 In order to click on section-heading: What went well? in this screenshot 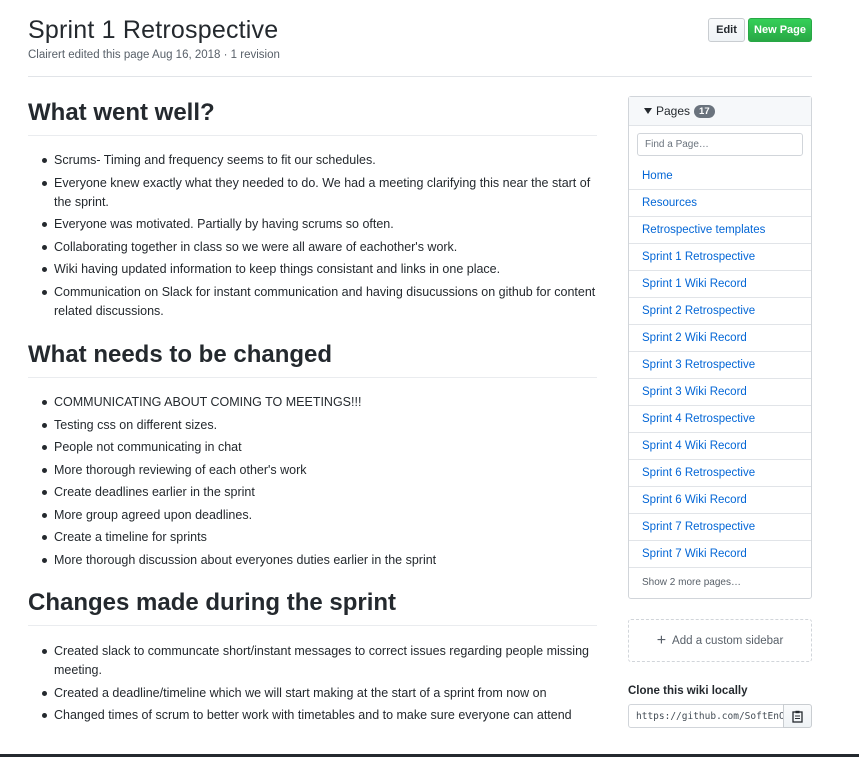, I will do `click(312, 117)`.